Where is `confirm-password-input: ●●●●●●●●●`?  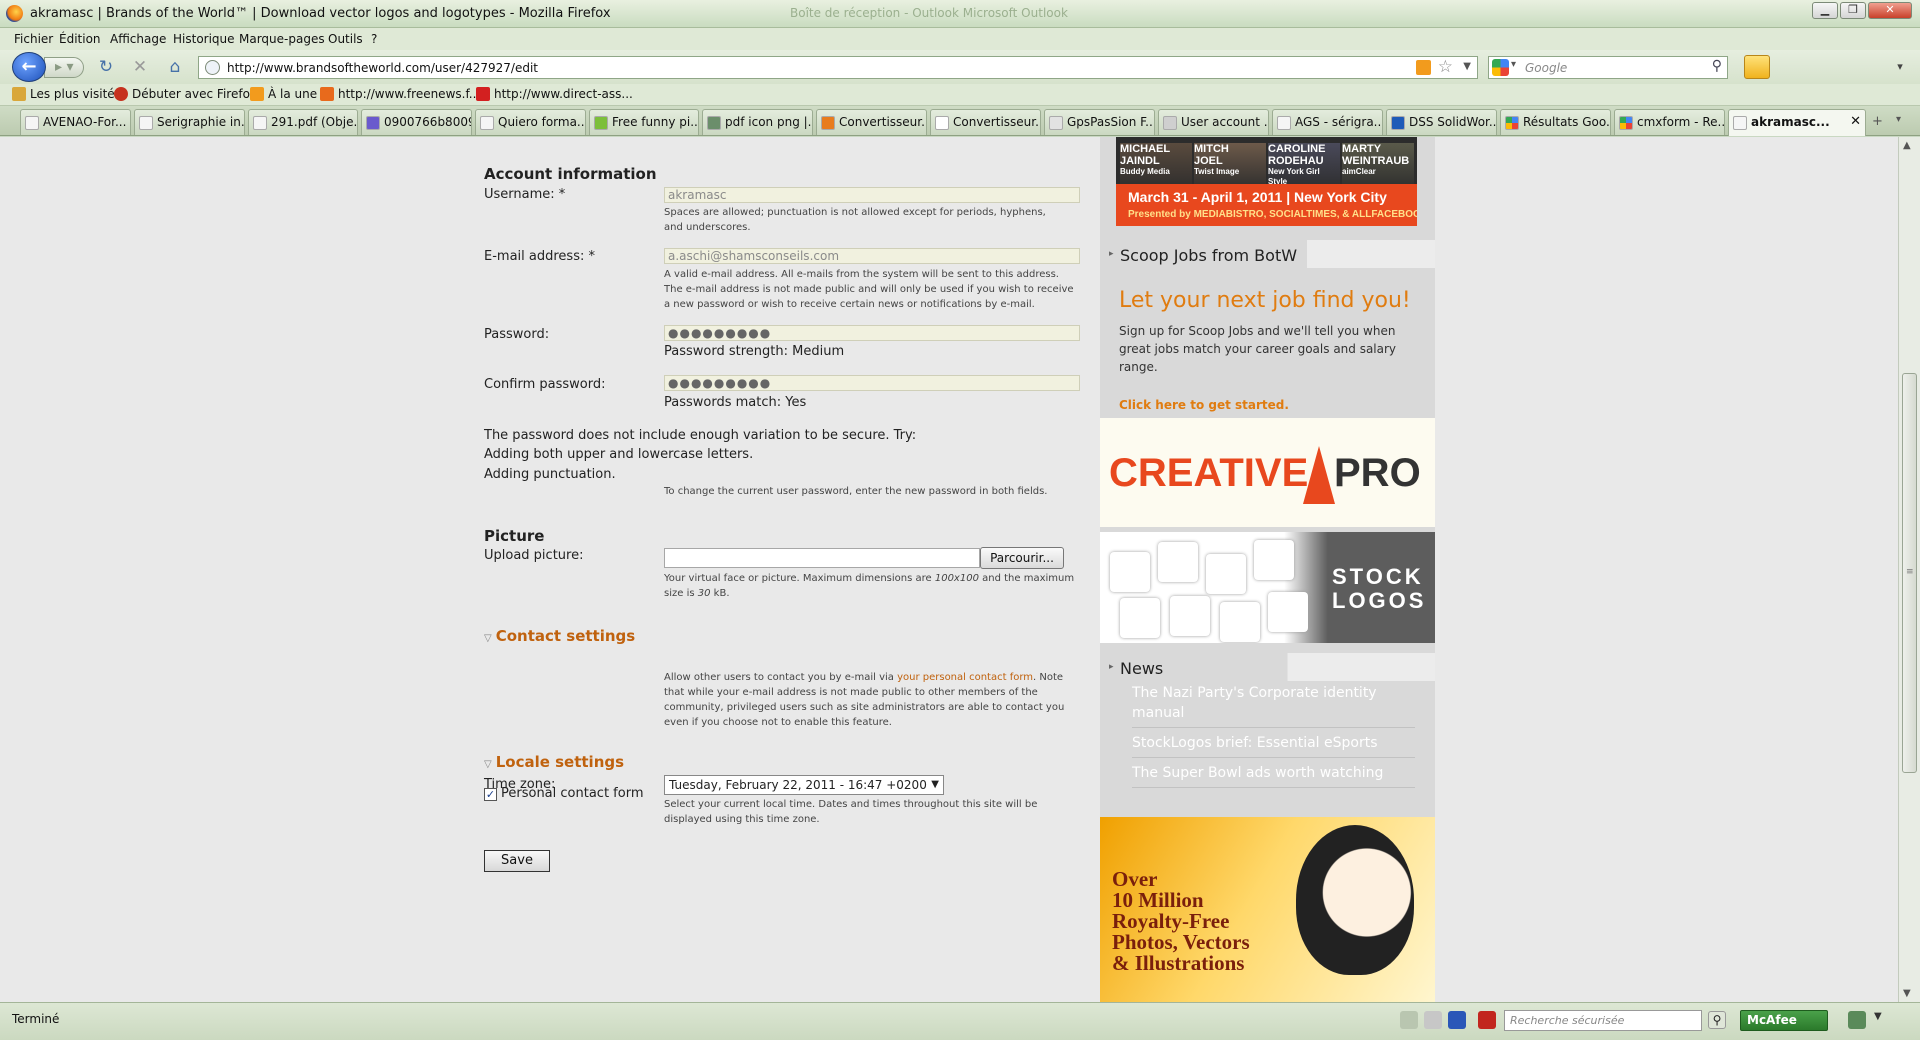 confirm-password-input: ●●●●●●●●● is located at coordinates (872, 383).